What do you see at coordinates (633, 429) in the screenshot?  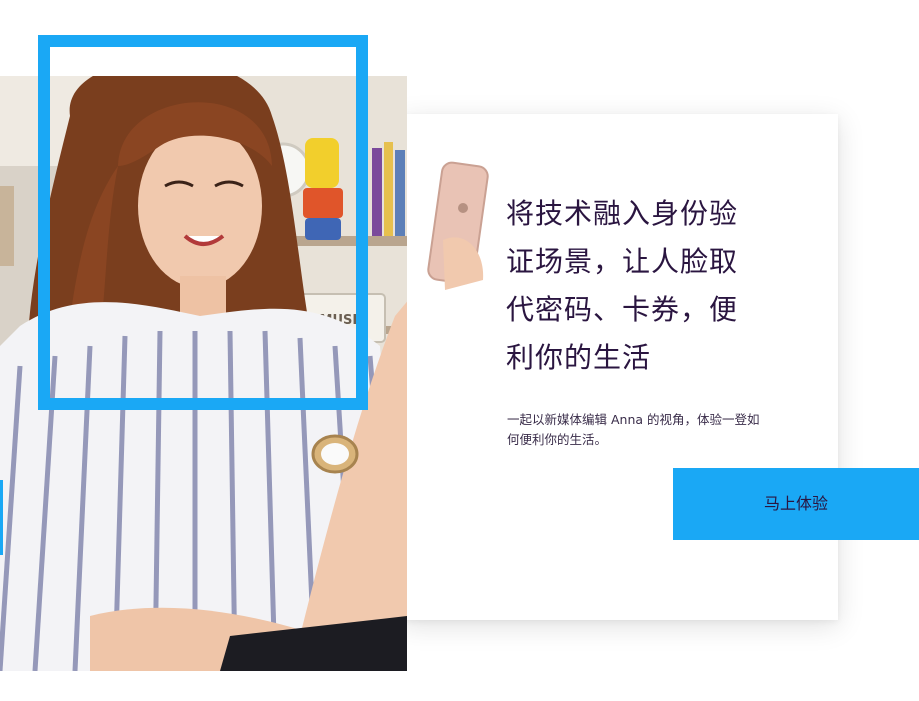 I see `hero-subtext: 一起以新媒体编辑 Anna 的视角，体验一登如何便利你的生活。` at bounding box center [633, 429].